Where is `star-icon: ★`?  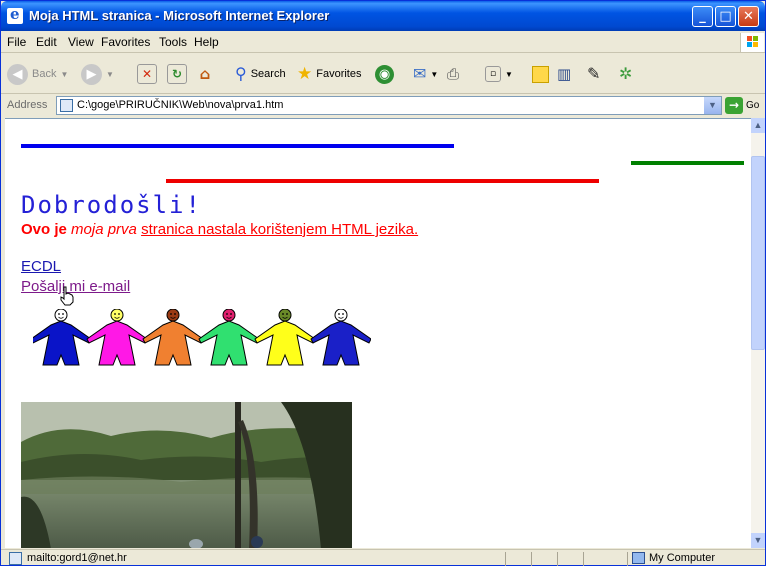 star-icon: ★ is located at coordinates (305, 73).